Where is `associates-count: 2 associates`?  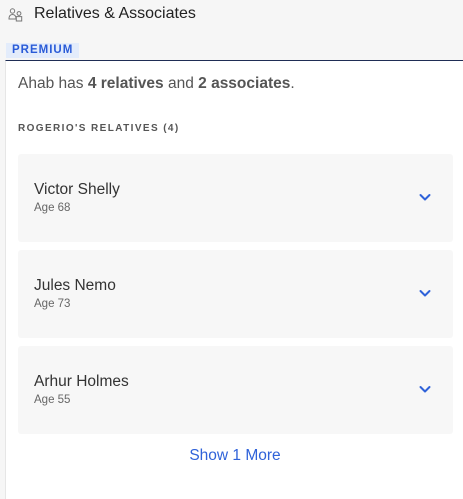
associates-count: 2 associates is located at coordinates (244, 83).